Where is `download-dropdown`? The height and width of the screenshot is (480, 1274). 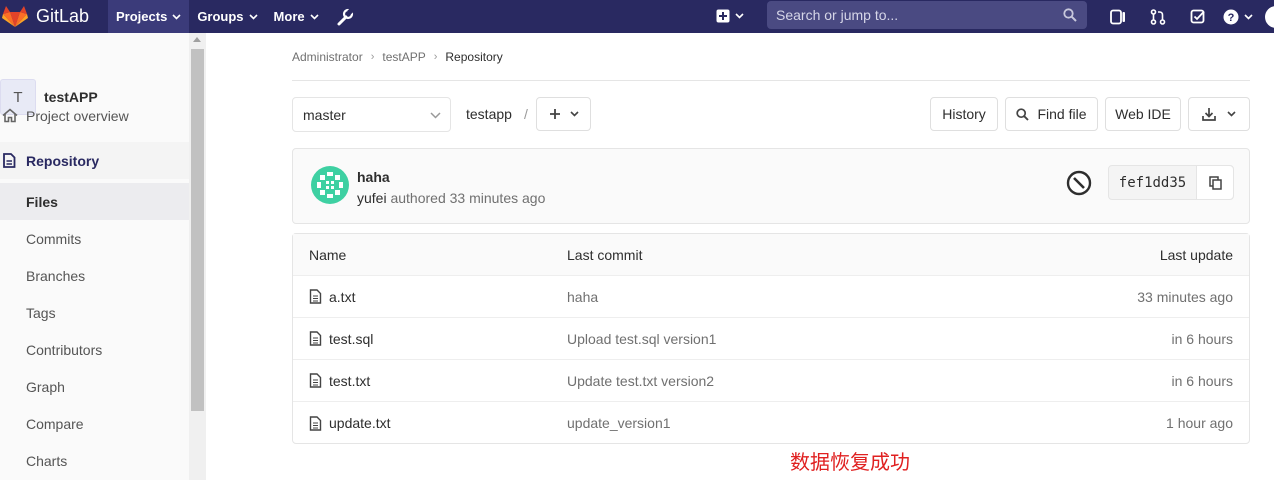
download-dropdown is located at coordinates (1219, 114).